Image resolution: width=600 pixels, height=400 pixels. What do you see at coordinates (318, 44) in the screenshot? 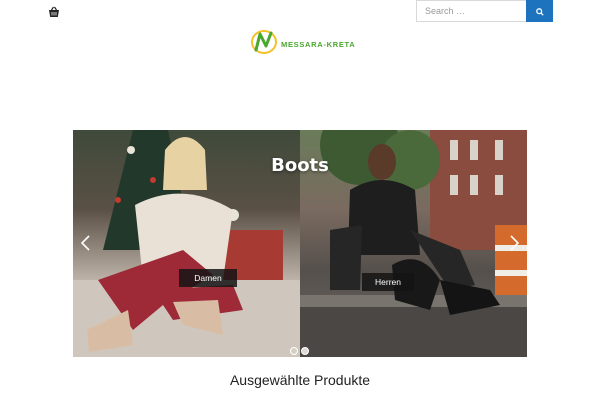
I see `logo-text: MESSARA-KRETA` at bounding box center [318, 44].